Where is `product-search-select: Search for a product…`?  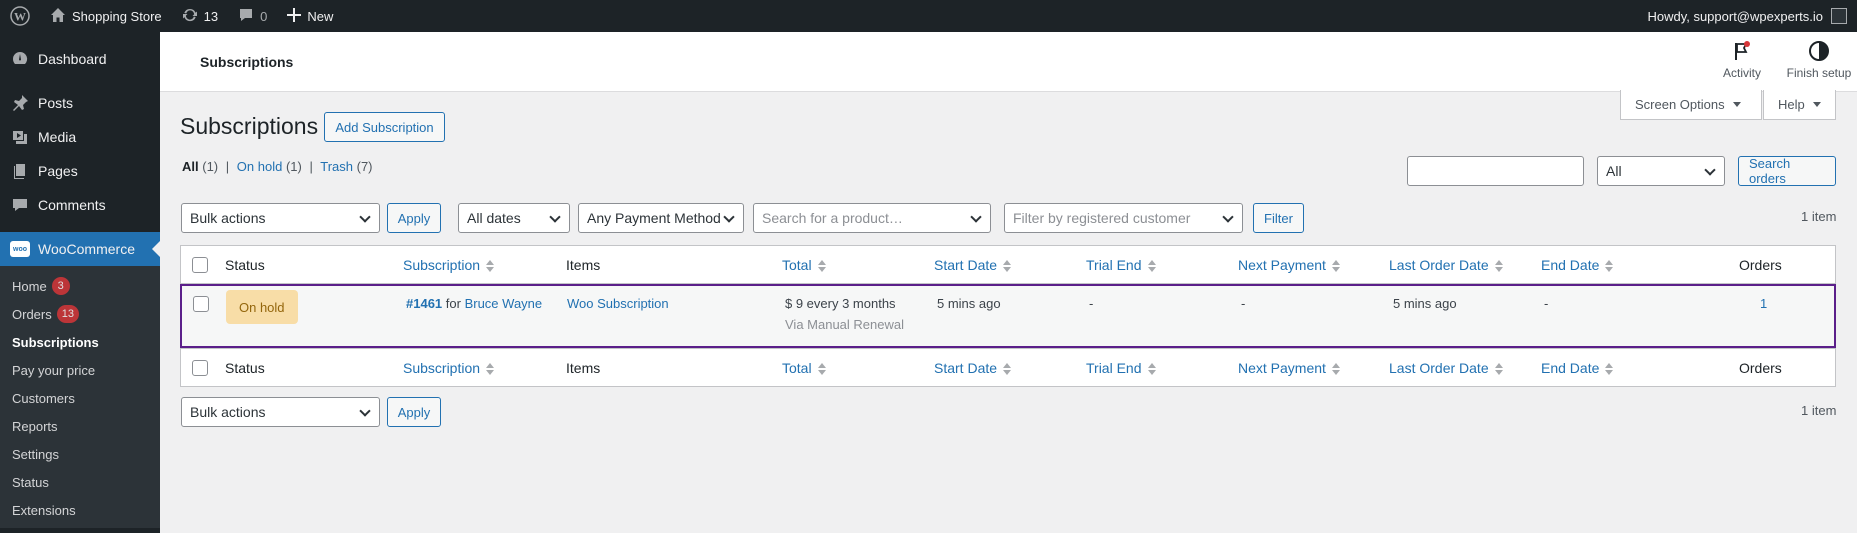
product-search-select: Search for a product… is located at coordinates (872, 218).